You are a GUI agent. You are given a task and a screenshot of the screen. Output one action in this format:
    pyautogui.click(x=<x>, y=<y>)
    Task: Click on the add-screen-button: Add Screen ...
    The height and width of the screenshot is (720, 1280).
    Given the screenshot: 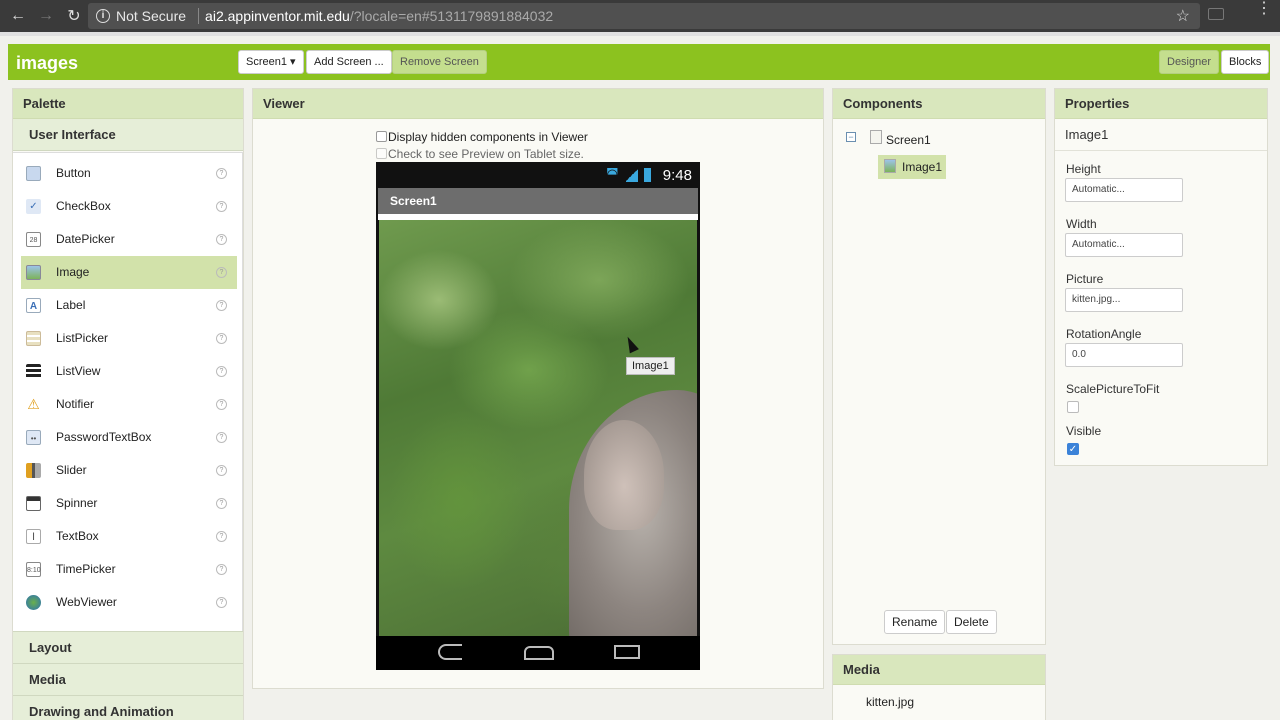 What is the action you would take?
    pyautogui.click(x=349, y=62)
    